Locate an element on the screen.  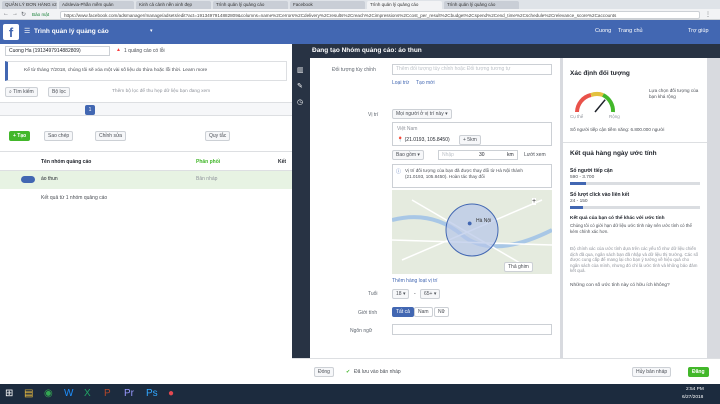
browse-link: Lướt xem is located at coordinates (535, 155).